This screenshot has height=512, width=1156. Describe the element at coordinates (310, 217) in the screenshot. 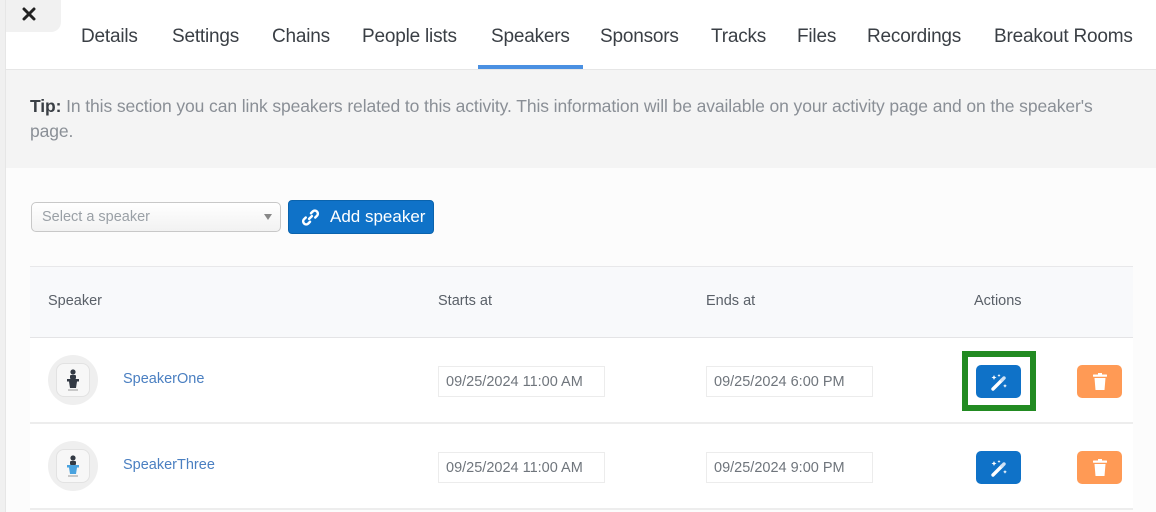

I see `link-icon` at that location.